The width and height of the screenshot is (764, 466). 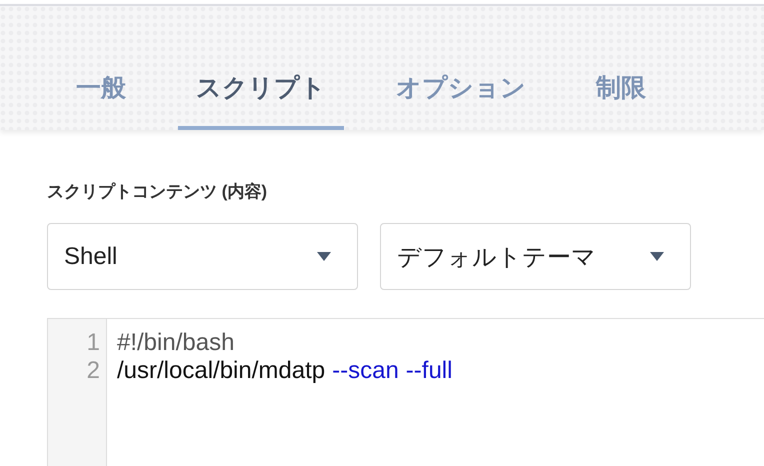 I want to click on code-token: --scan, so click(x=365, y=371).